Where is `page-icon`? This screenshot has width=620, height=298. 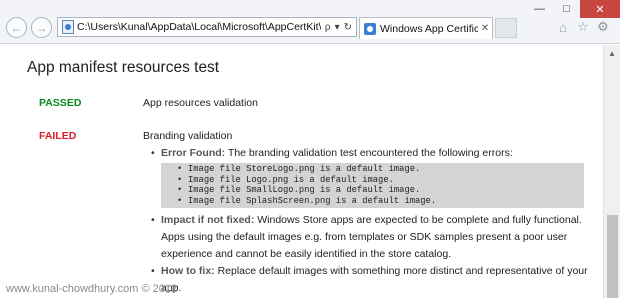
page-icon is located at coordinates (68, 27).